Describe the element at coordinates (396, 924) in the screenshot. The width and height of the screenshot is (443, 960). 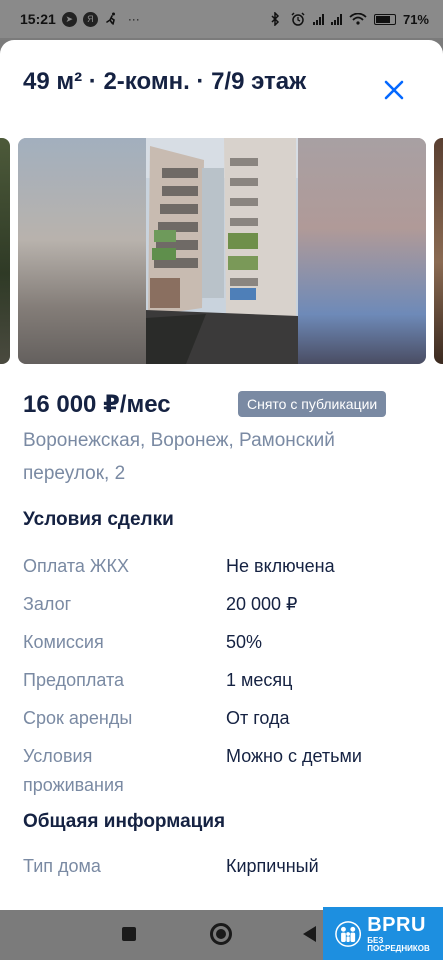
I see `watermark-brand: BPRU` at that location.